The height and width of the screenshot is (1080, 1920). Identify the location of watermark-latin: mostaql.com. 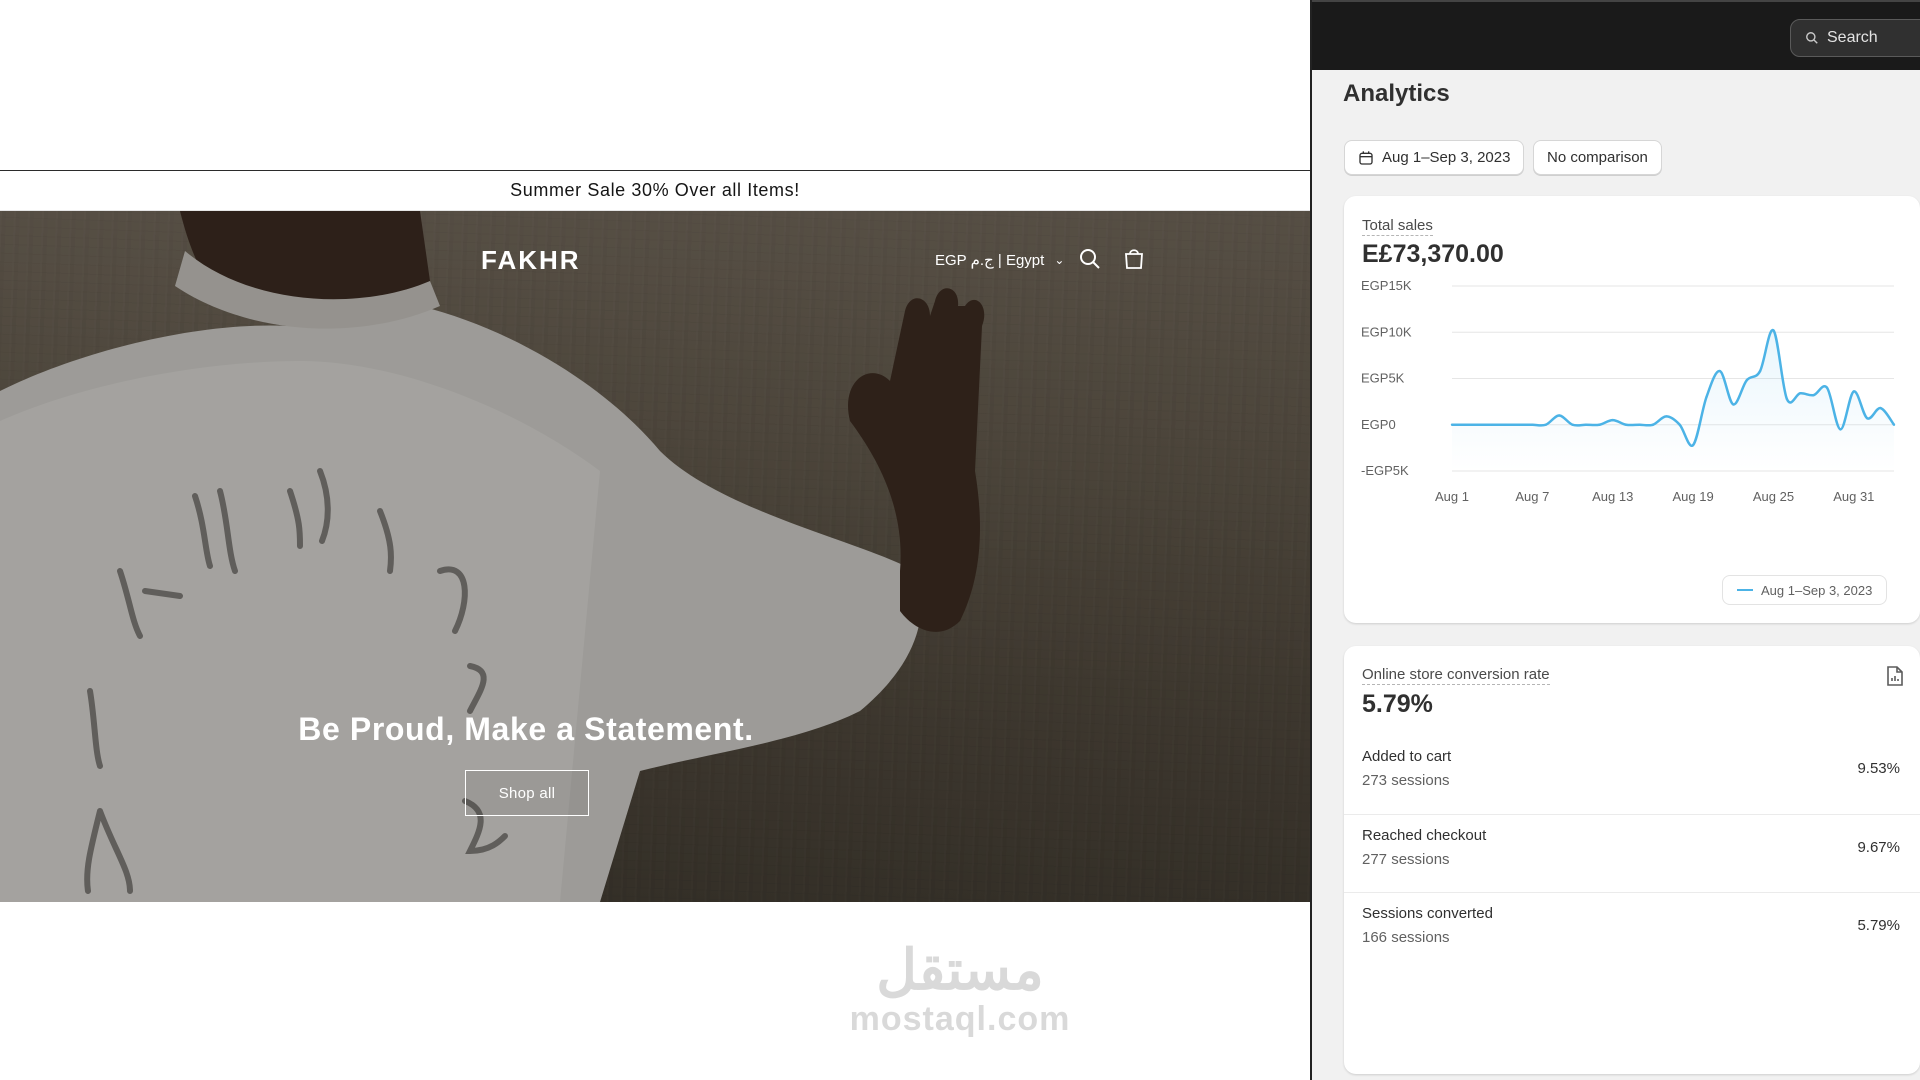
(960, 1019).